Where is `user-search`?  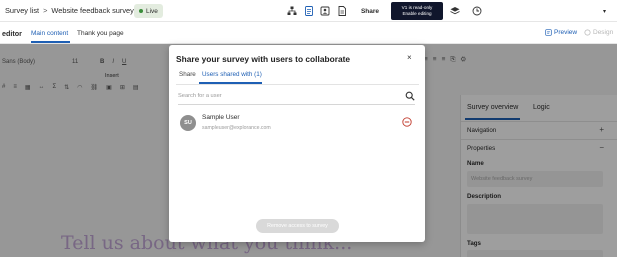 user-search is located at coordinates (296, 98).